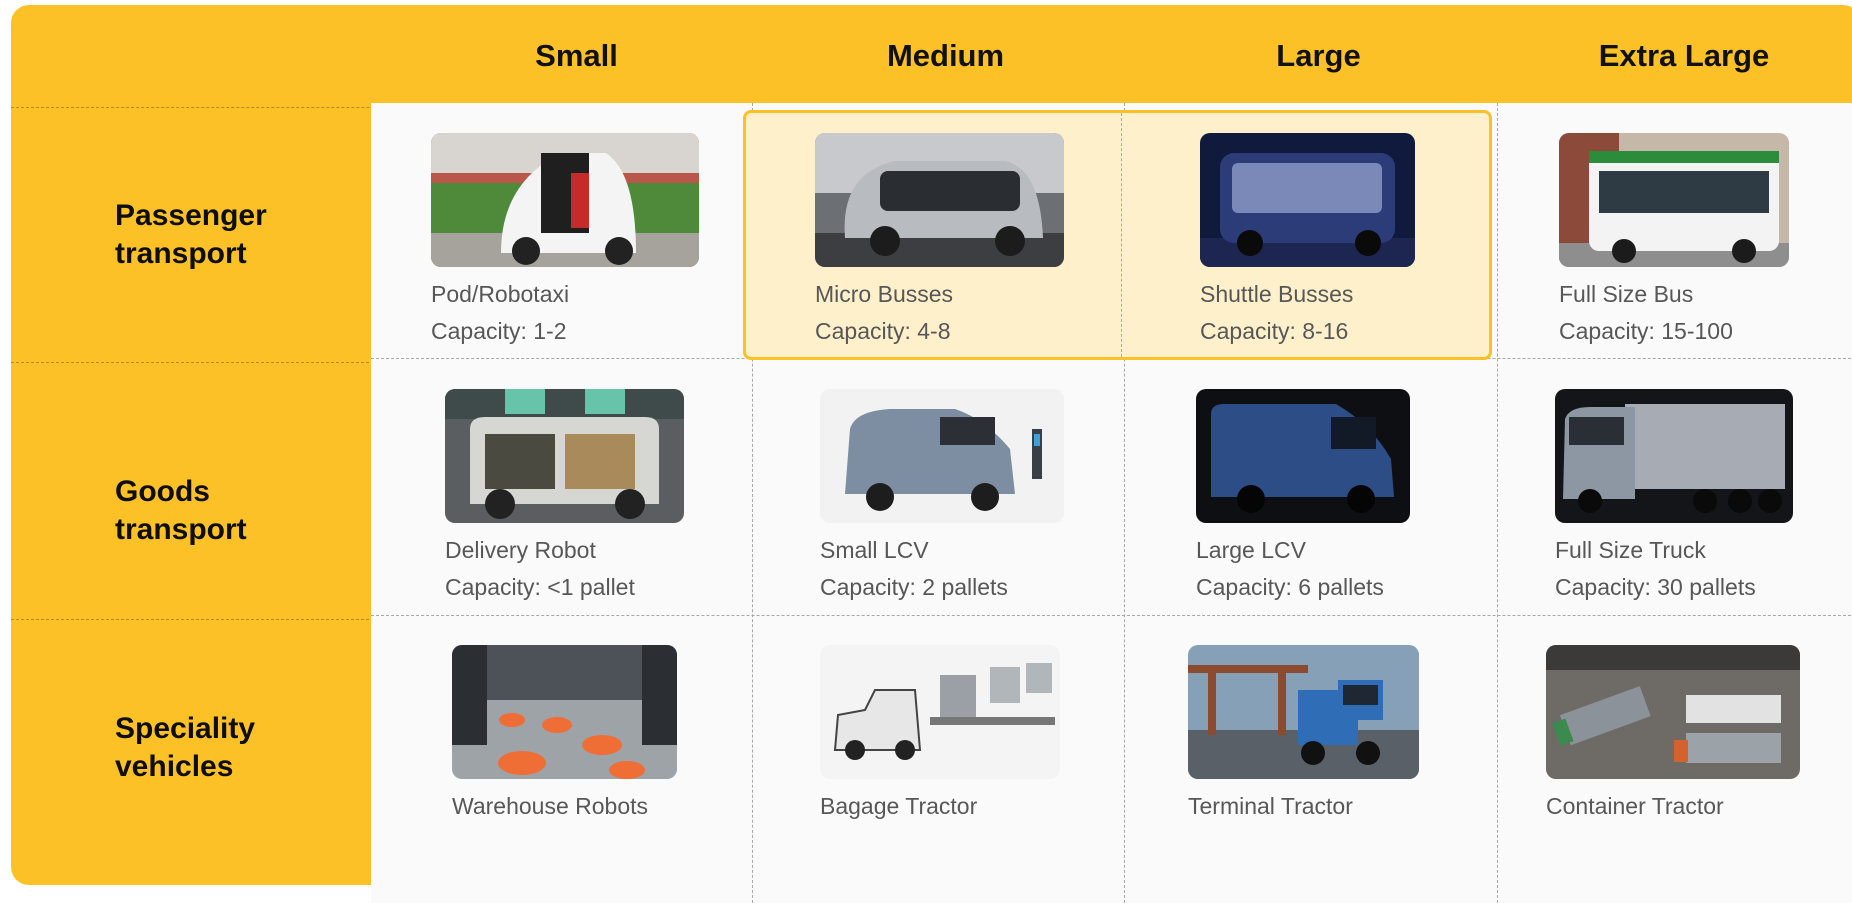  What do you see at coordinates (185, 748) in the screenshot?
I see `row-label-speciality-vehicles: Speciality vehicles` at bounding box center [185, 748].